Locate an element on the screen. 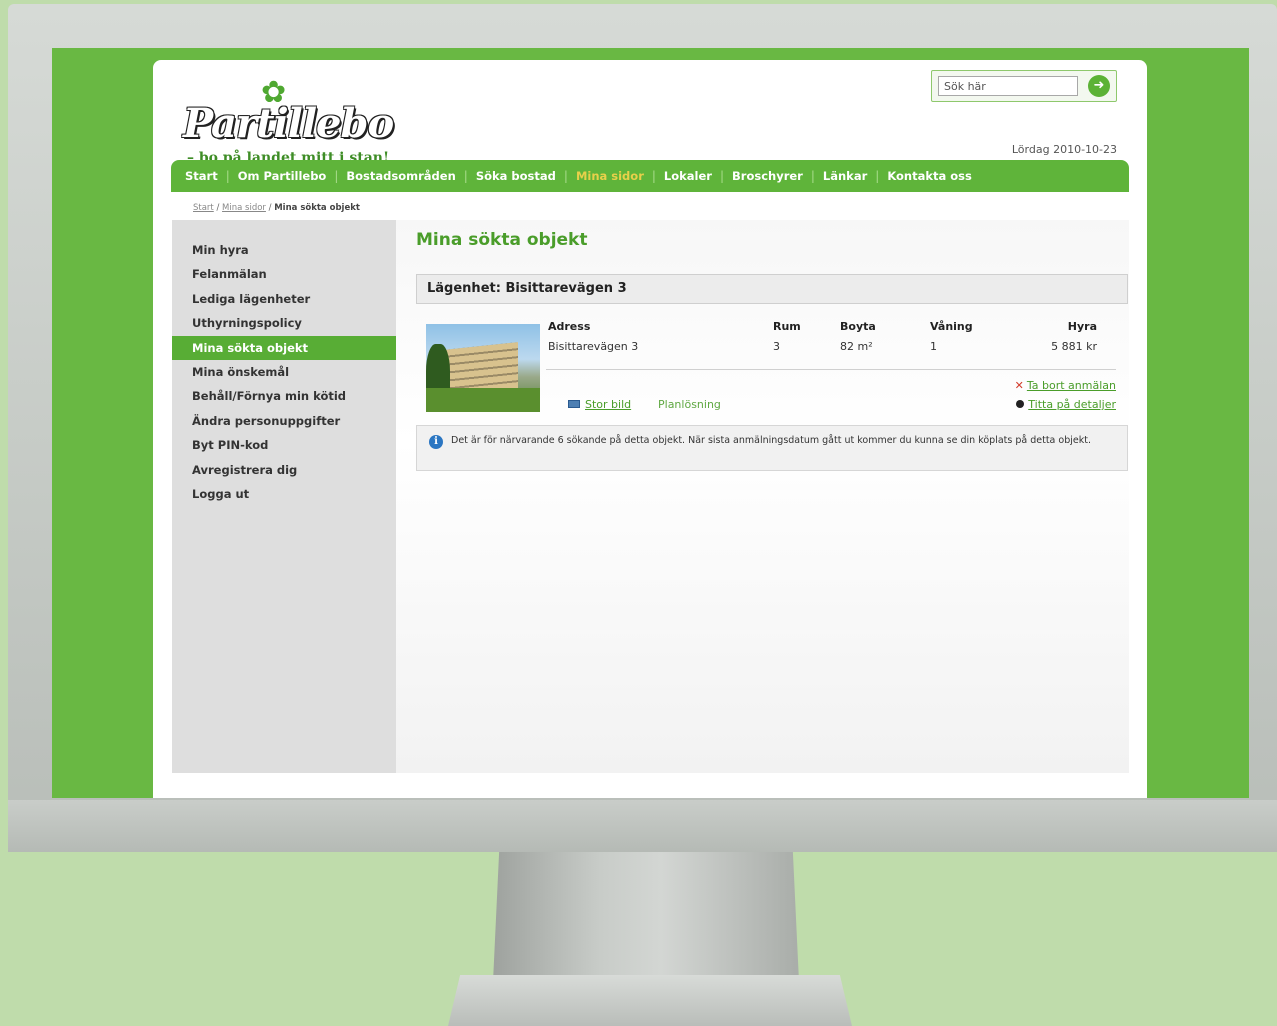 This screenshot has height=1026, width=1277. view-details-link: Titta på detaljer is located at coordinates (1066, 404).